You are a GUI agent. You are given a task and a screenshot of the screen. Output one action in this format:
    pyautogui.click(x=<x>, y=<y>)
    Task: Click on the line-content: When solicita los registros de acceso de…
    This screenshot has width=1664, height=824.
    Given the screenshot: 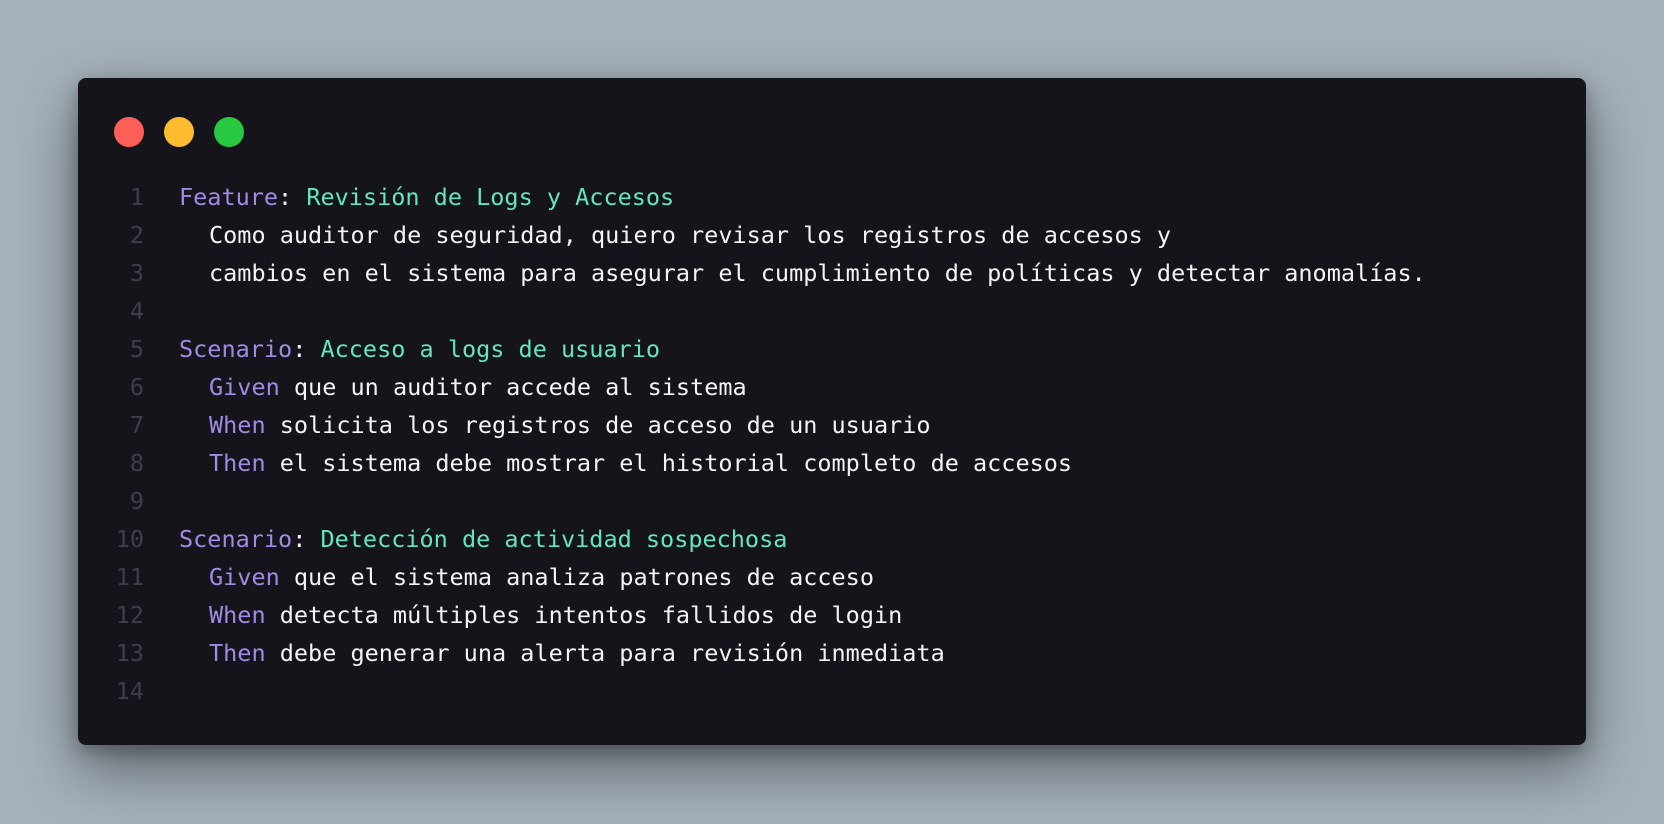 What is the action you would take?
    pyautogui.click(x=555, y=425)
    